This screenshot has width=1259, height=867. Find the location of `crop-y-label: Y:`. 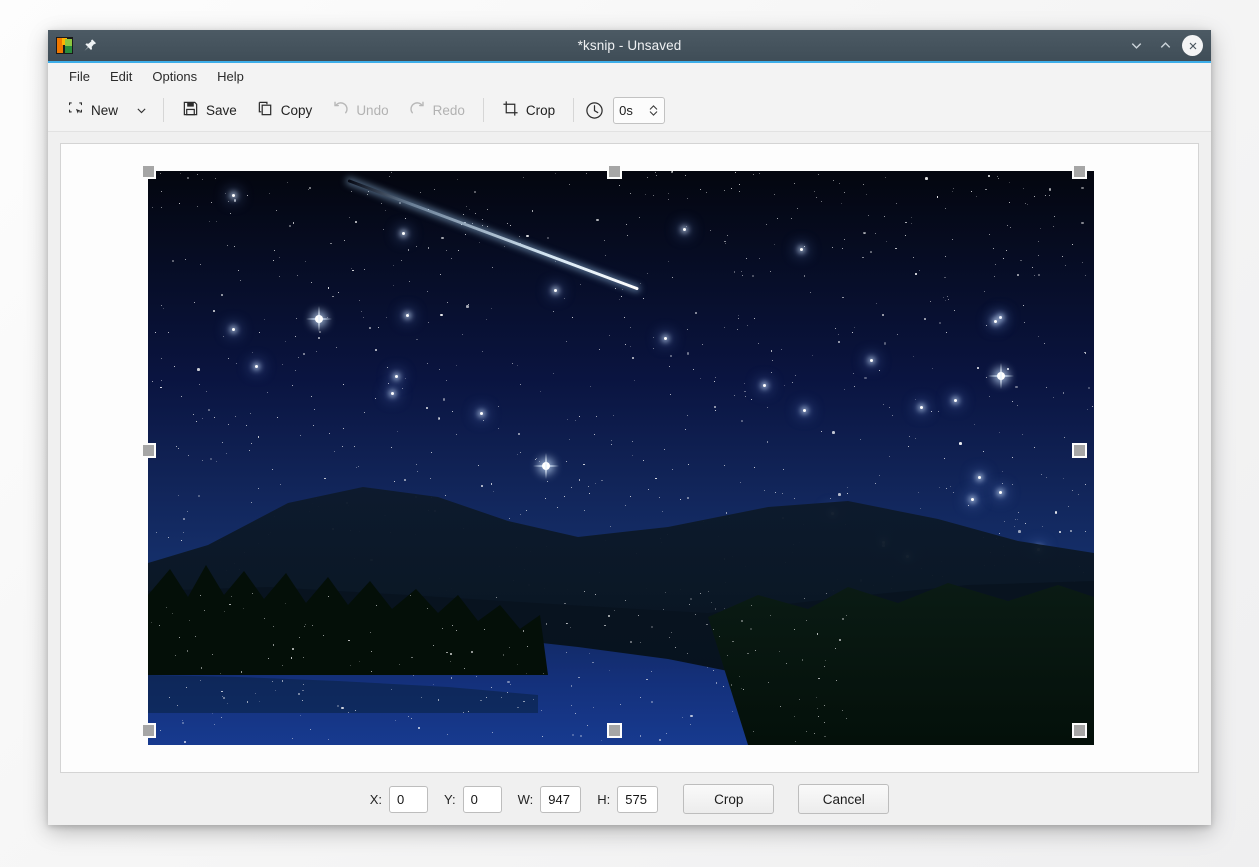

crop-y-label: Y: is located at coordinates (450, 799).